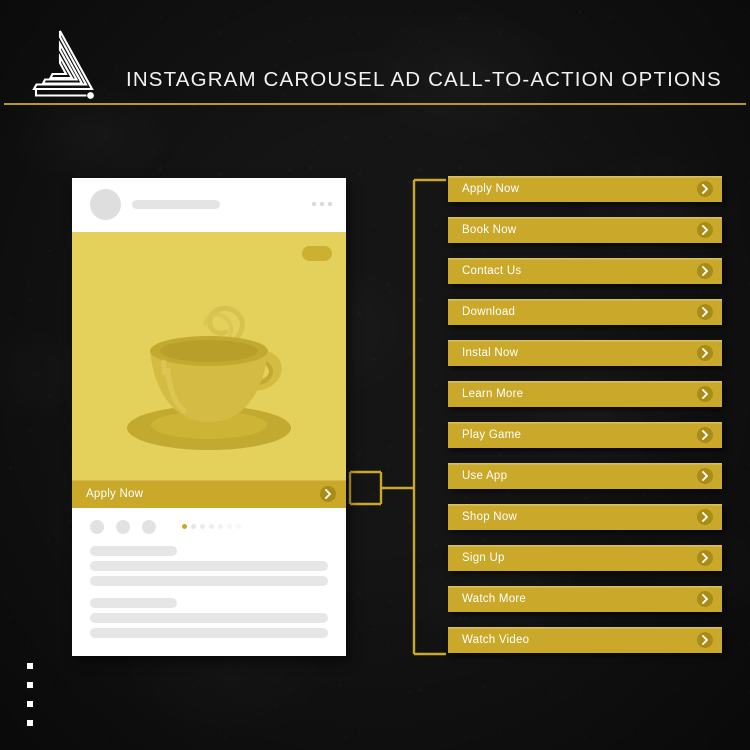  I want to click on comment-icon, so click(123, 527).